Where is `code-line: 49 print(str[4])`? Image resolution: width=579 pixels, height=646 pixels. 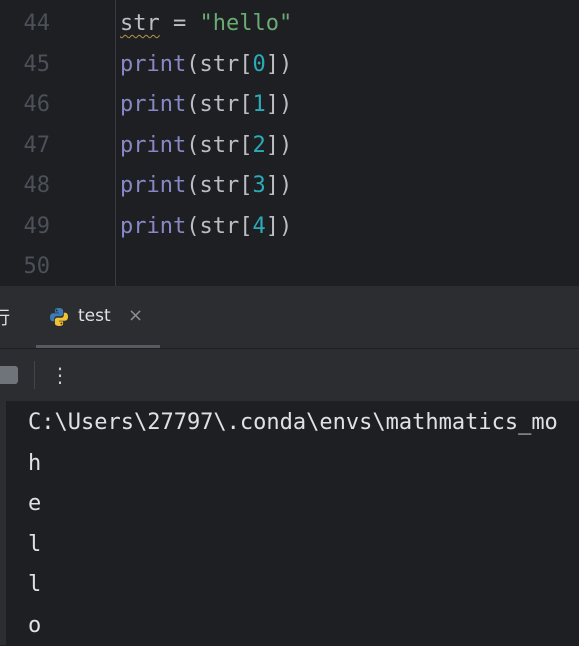
code-line: 49 print(str[4]) is located at coordinates (289, 227).